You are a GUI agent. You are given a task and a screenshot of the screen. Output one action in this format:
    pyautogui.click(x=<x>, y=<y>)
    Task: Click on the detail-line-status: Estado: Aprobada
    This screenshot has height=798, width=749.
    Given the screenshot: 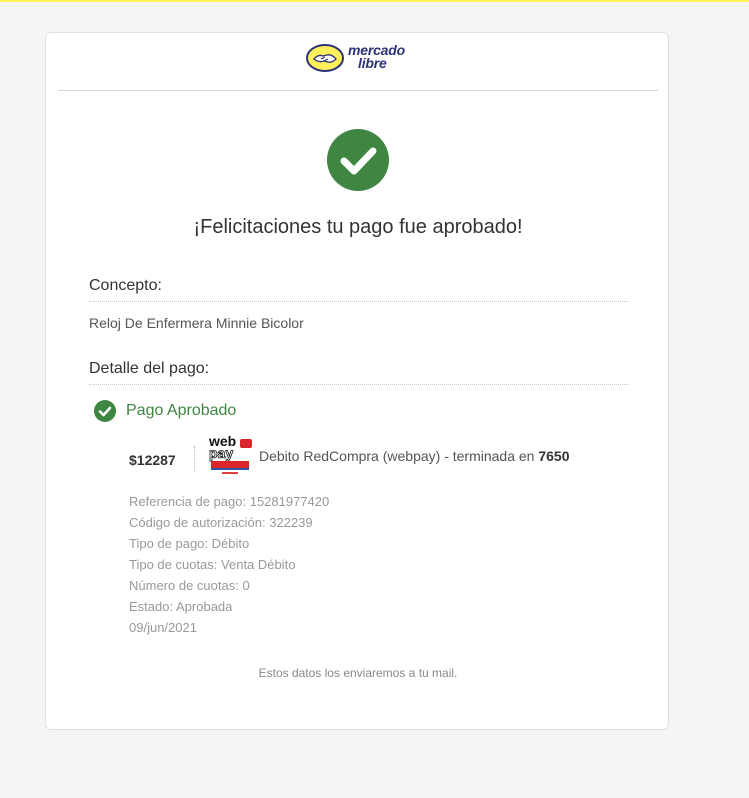 What is the action you would take?
    pyautogui.click(x=229, y=606)
    